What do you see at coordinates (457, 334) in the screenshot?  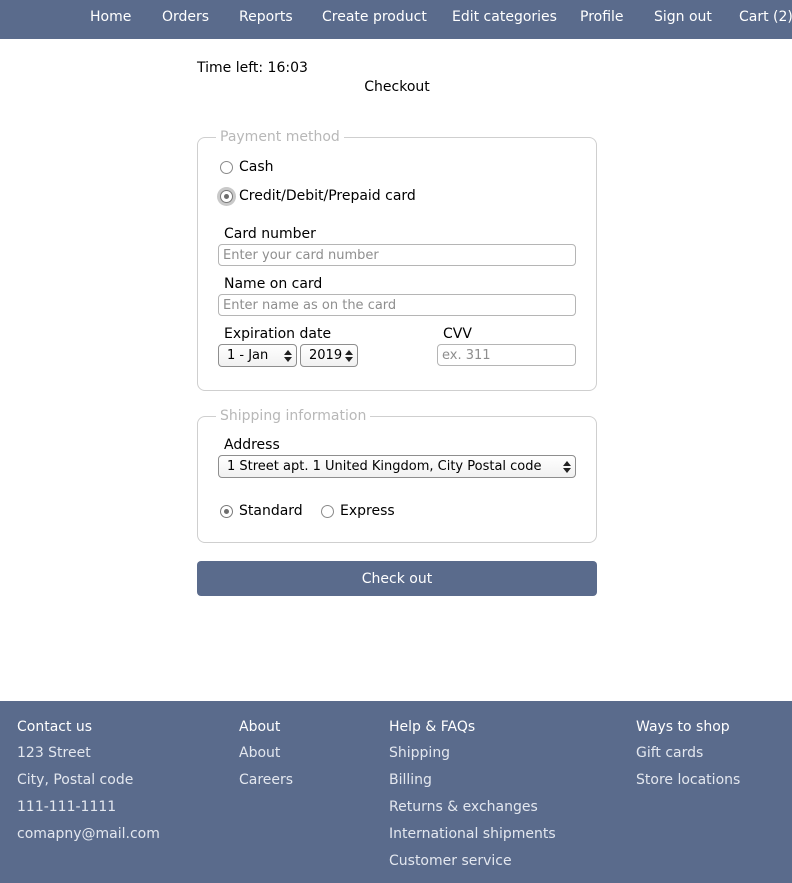 I see `cvv-label: CVV` at bounding box center [457, 334].